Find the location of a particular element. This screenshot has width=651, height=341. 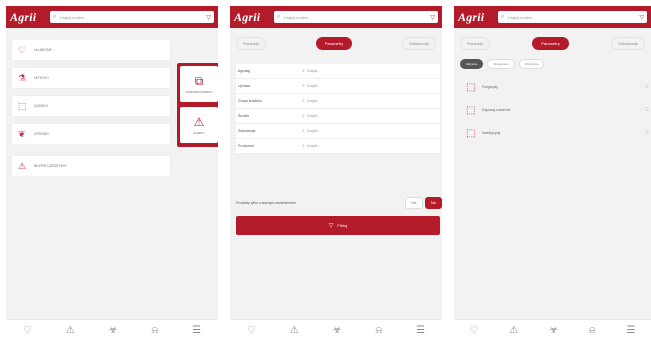

list-item: ⬚ Zaprawy nasienne ♡☰ is located at coordinates (555, 110).